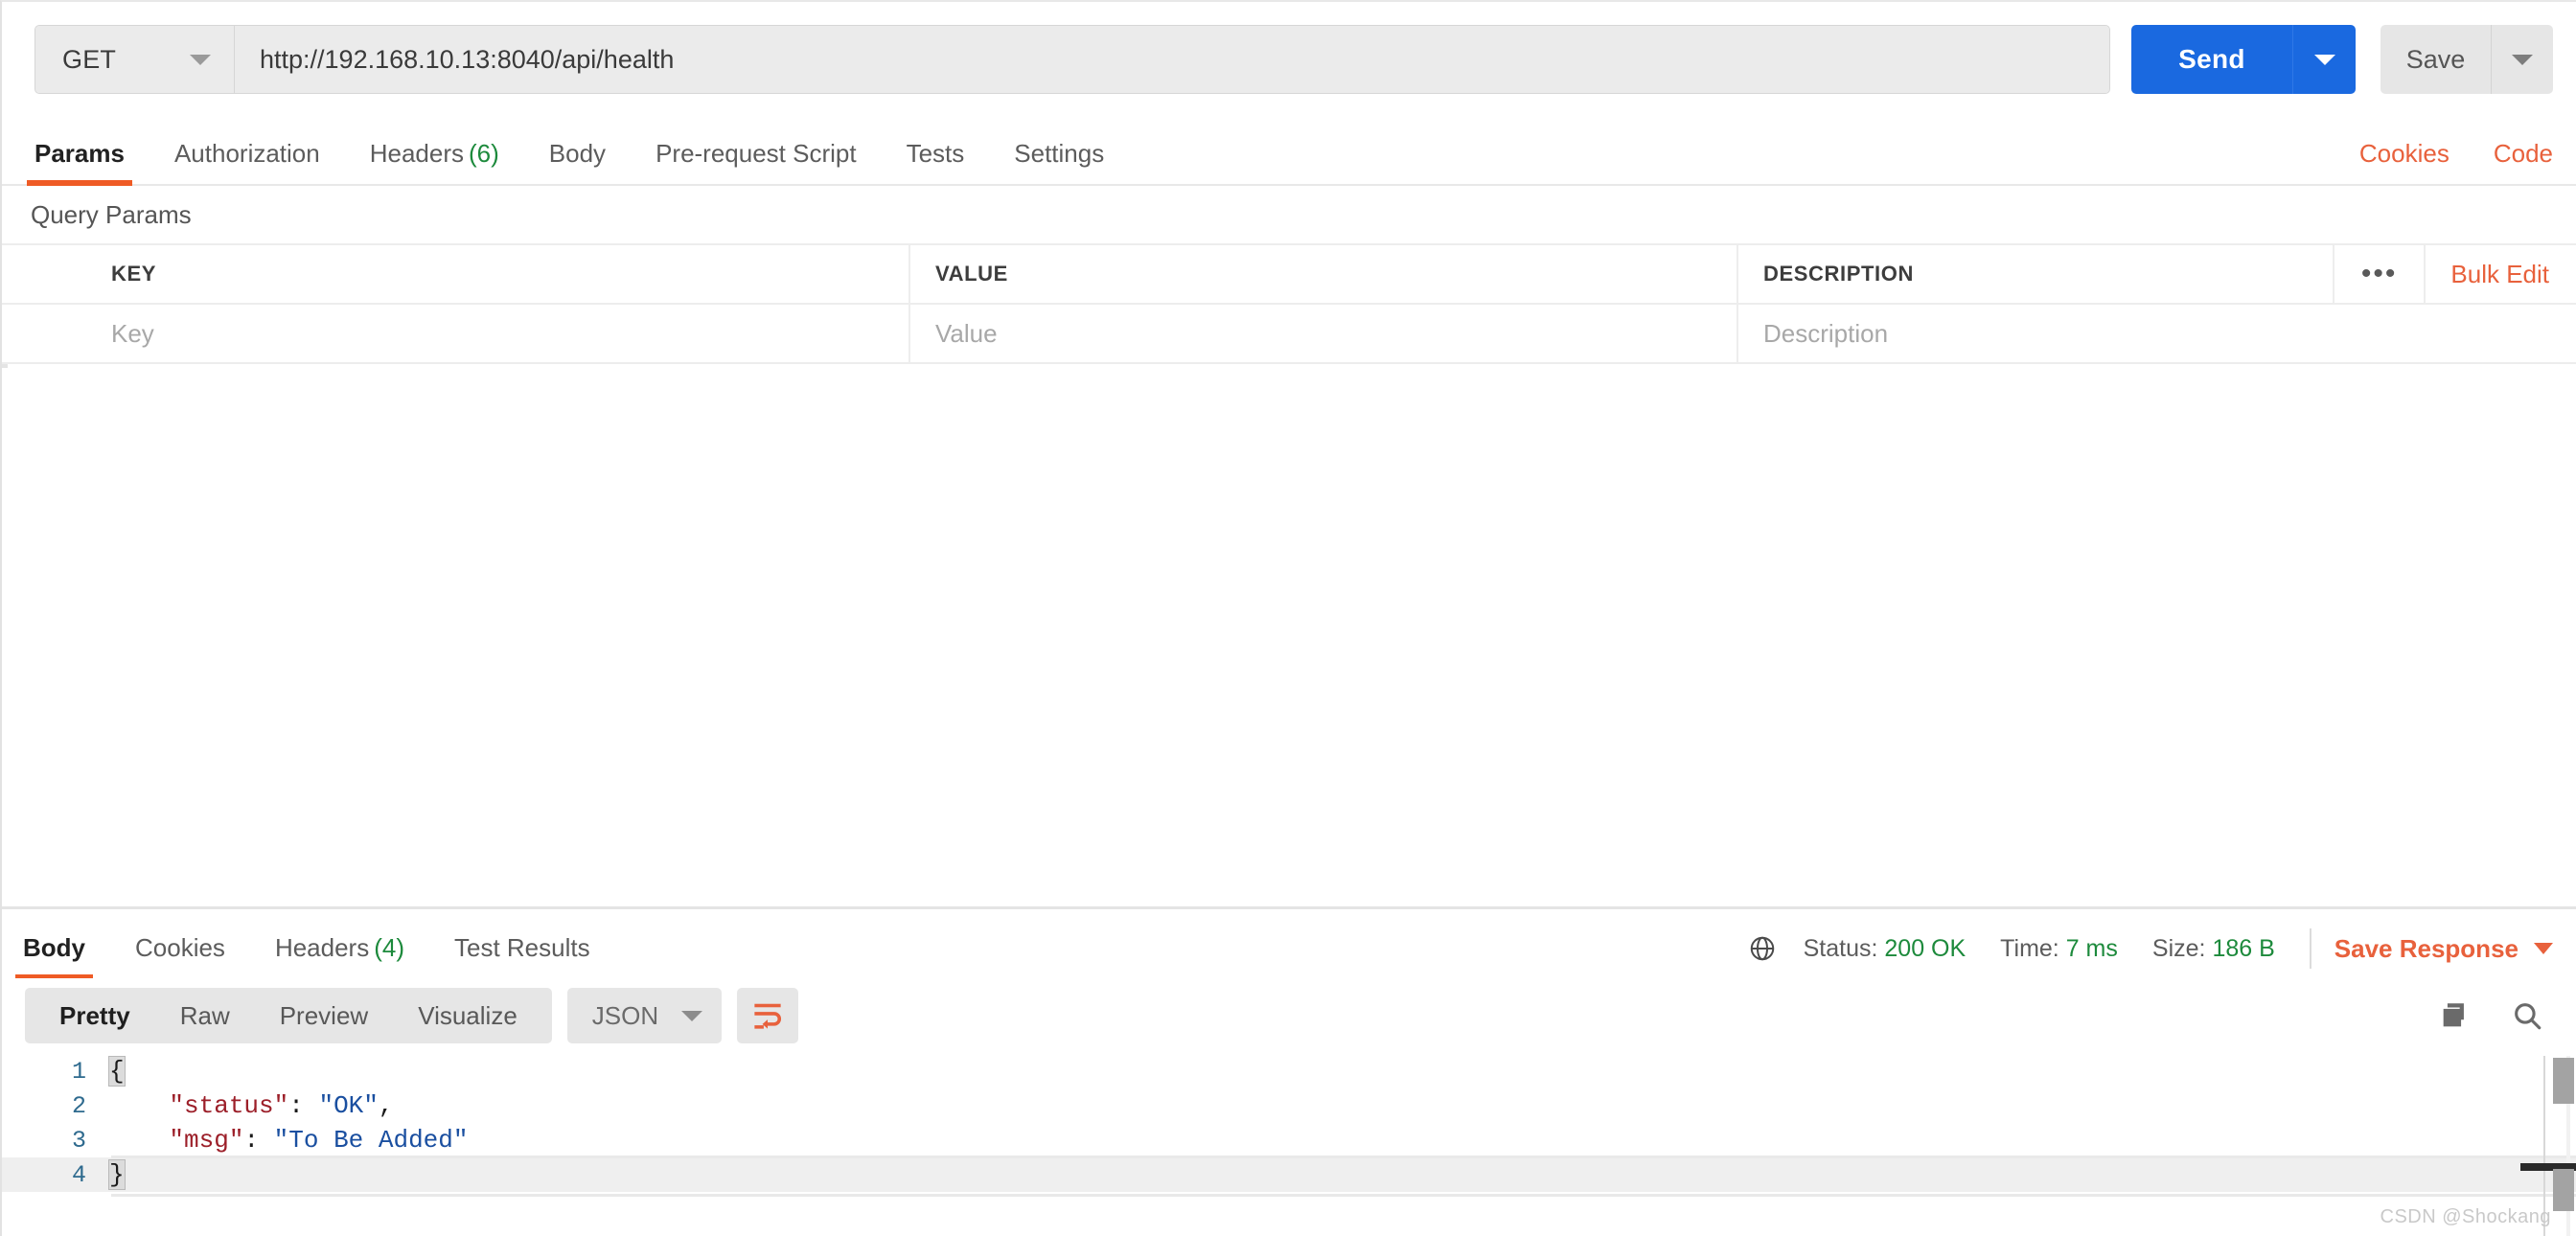  I want to click on line-number: 1, so click(78, 1071).